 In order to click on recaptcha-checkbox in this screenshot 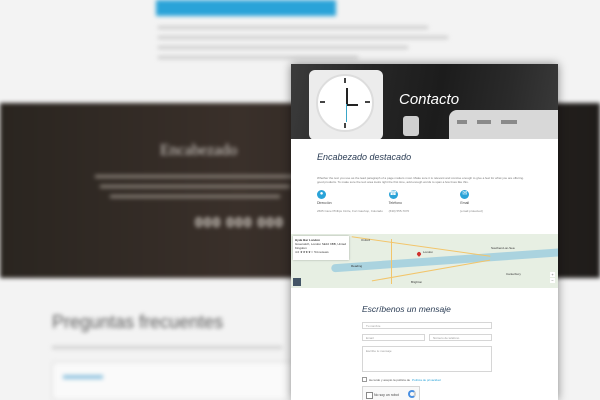, I will do `click(369, 395)`.